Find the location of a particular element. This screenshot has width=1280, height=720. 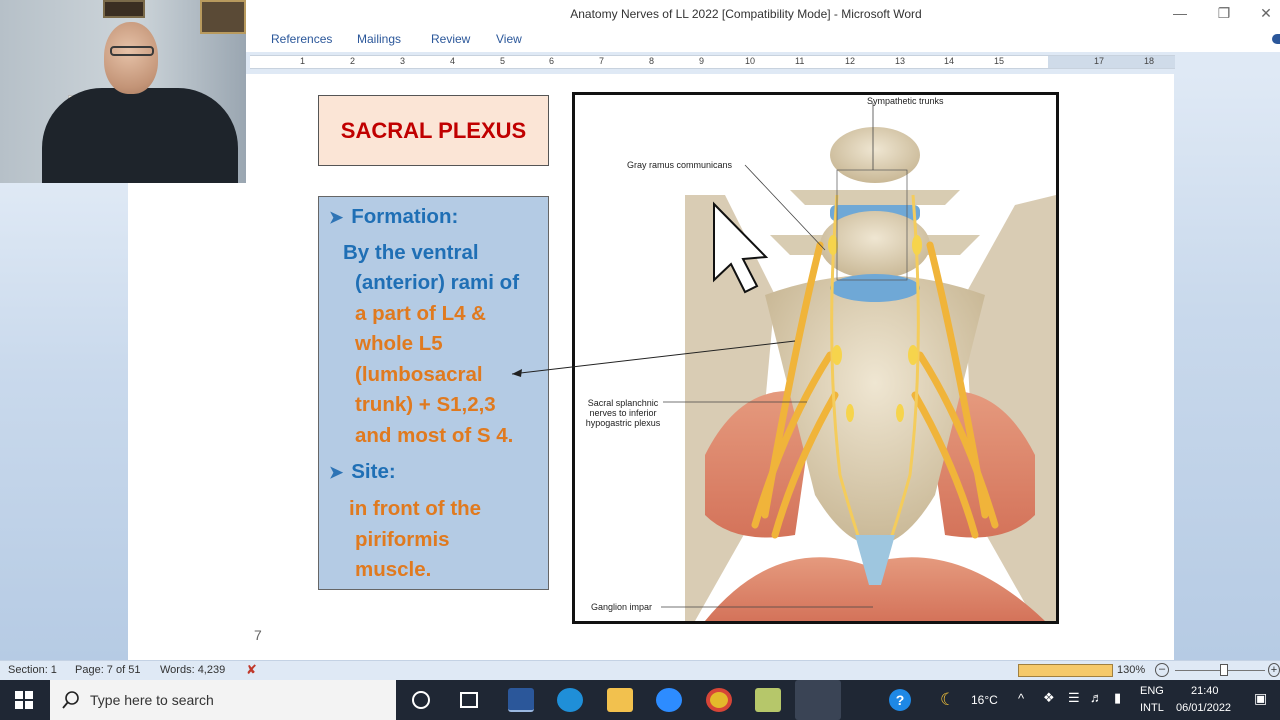

label-sympathetic-trunks: Sympathetic trunks is located at coordinates (905, 101).